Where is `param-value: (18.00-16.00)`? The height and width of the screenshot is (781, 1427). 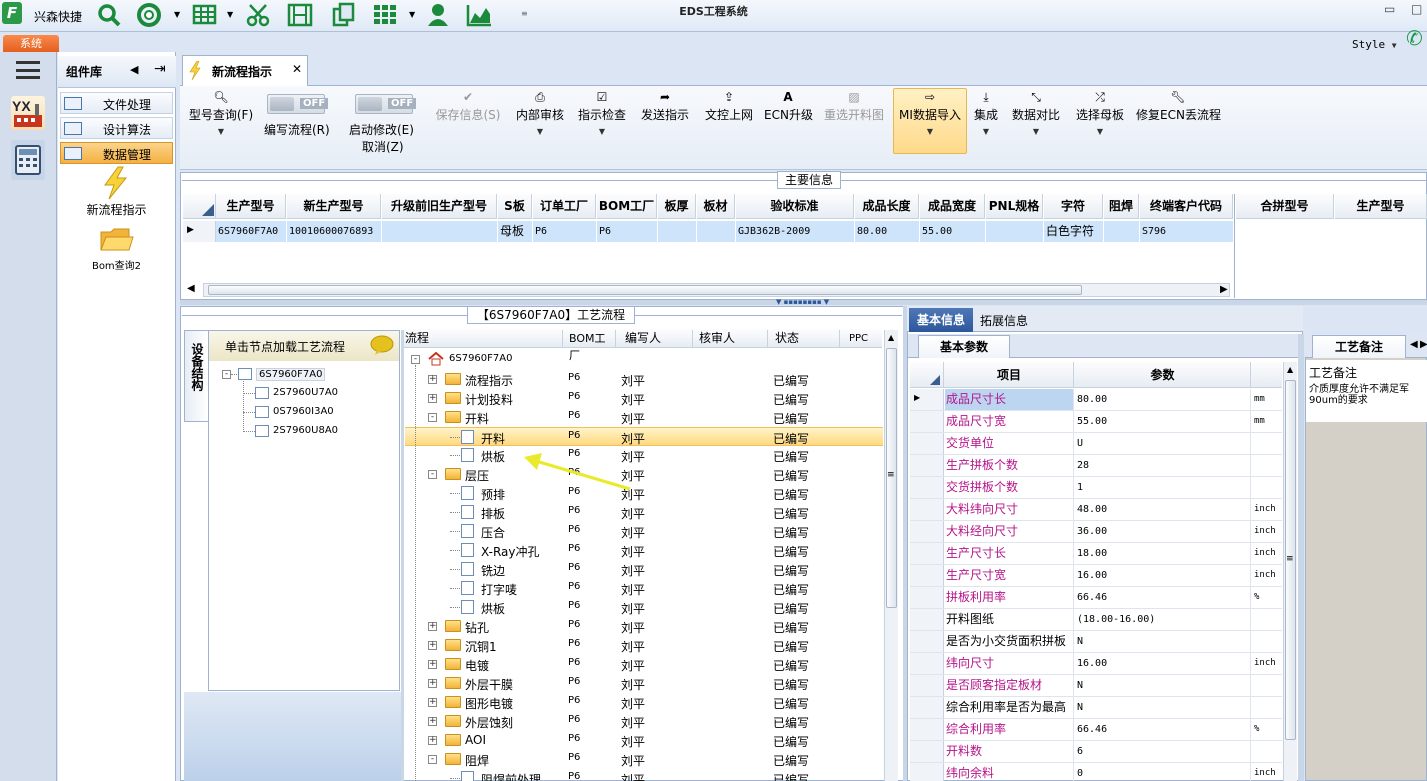
param-value: (18.00-16.00) is located at coordinates (1163, 619).